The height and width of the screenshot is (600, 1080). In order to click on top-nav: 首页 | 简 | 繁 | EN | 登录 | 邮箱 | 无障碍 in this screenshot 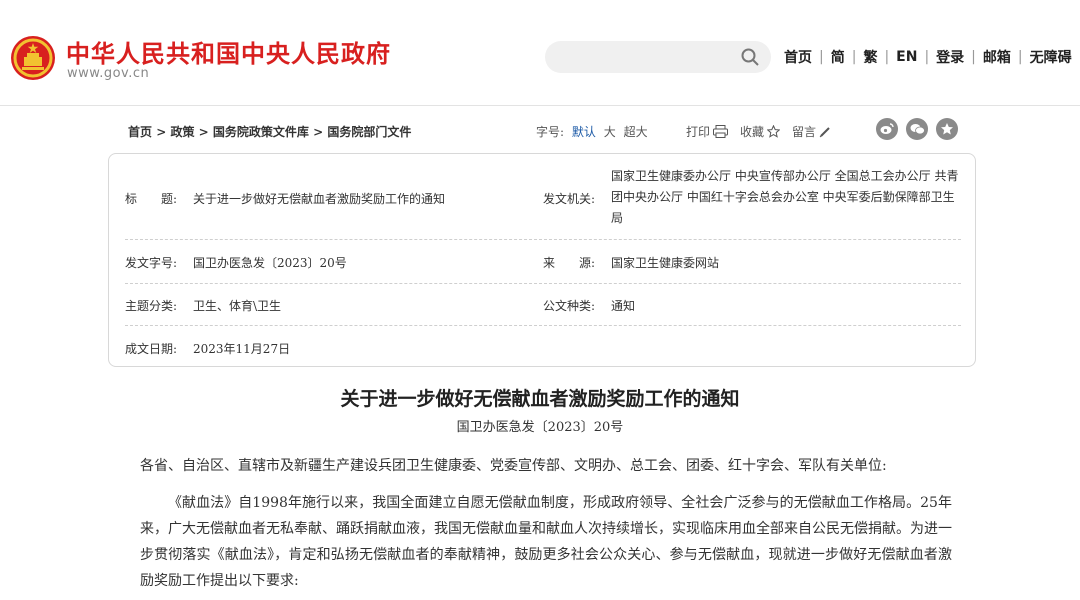, I will do `click(928, 57)`.